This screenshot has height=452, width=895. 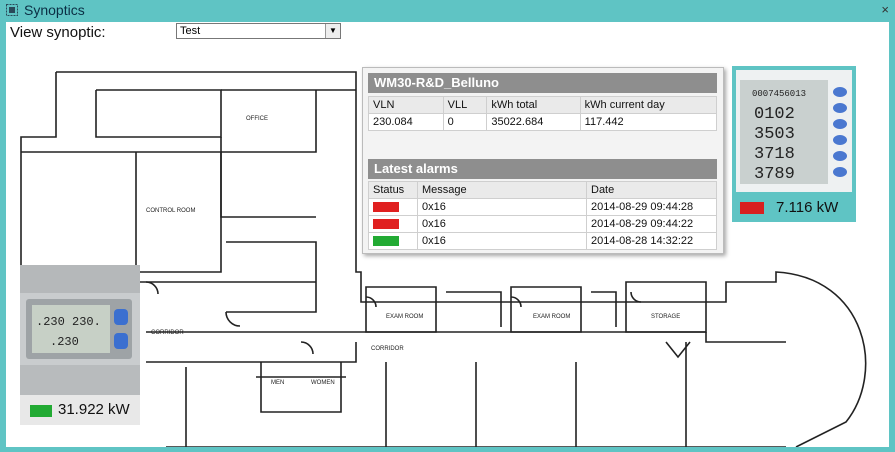 What do you see at coordinates (774, 114) in the screenshot?
I see `svg-text: 0102` at bounding box center [774, 114].